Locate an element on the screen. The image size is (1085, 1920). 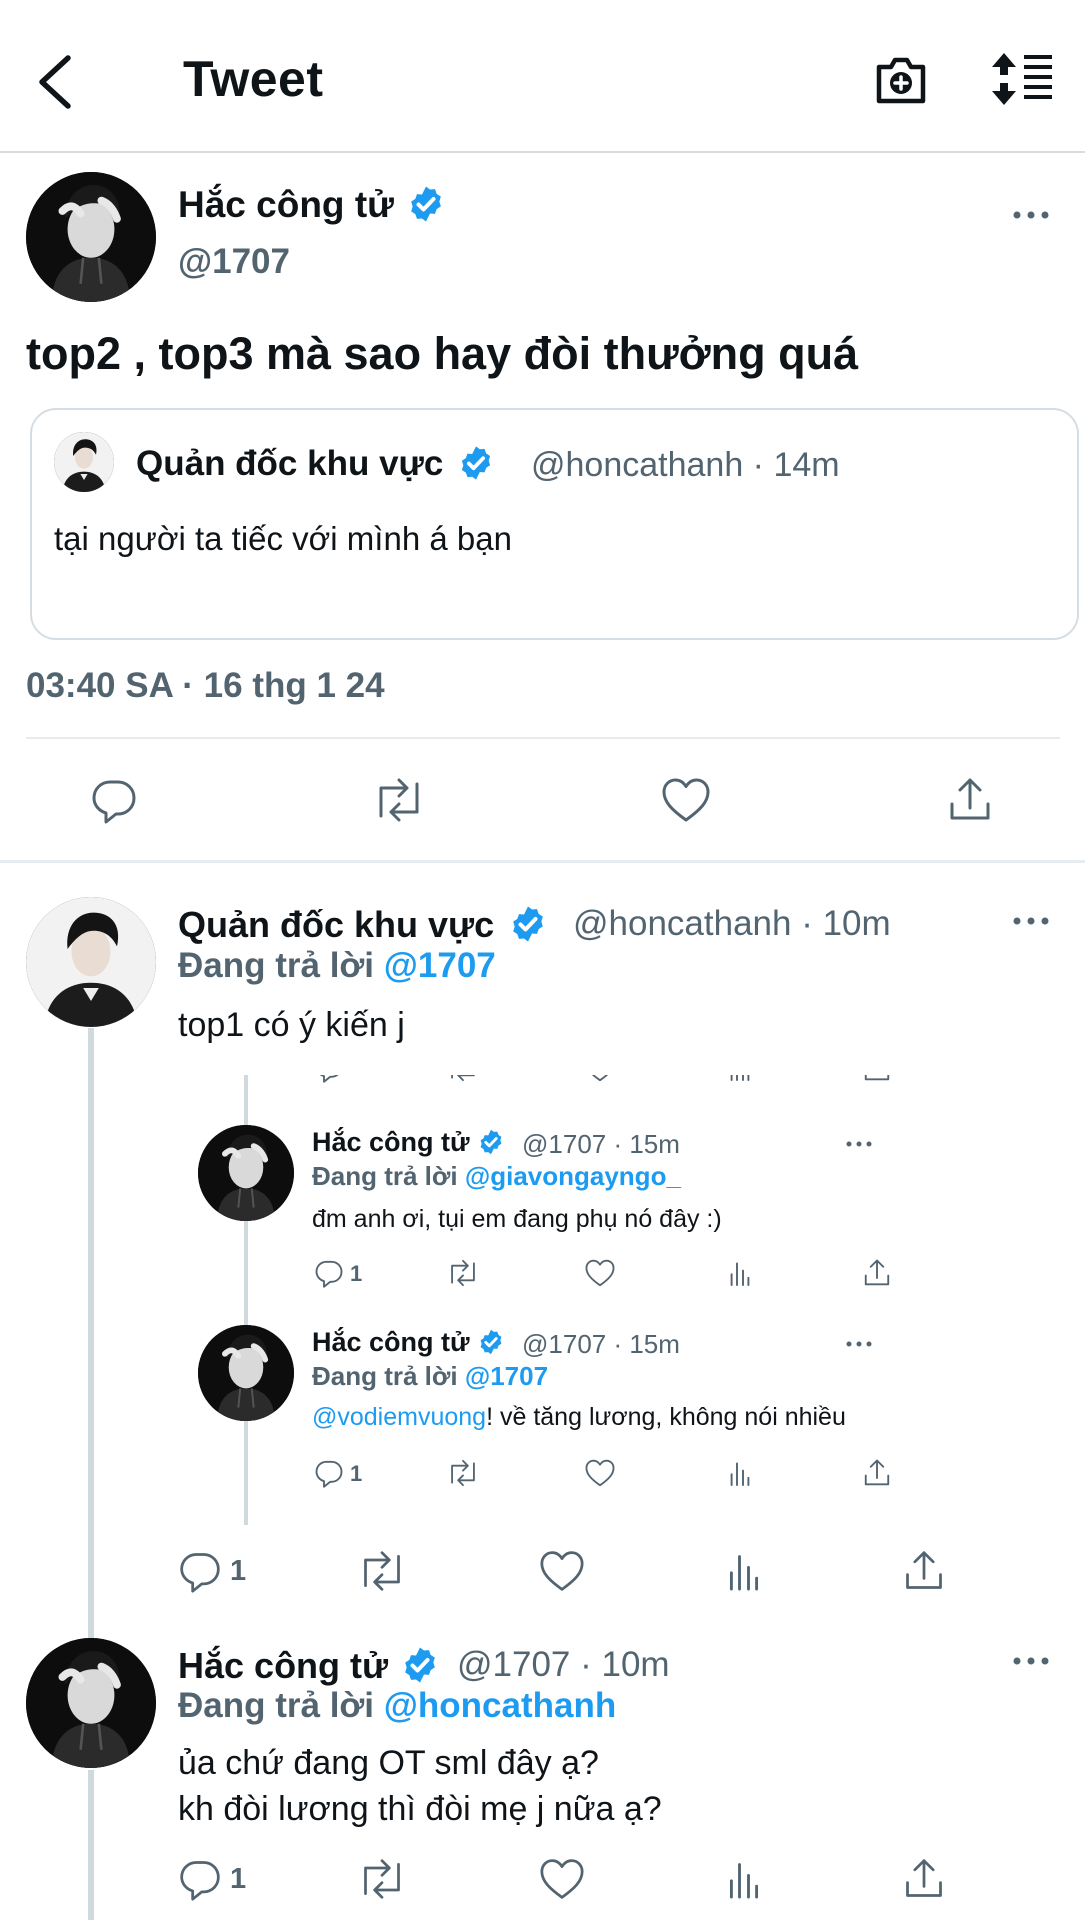
reply-author-name-text: Hắc công tử is located at coordinates (283, 1665).